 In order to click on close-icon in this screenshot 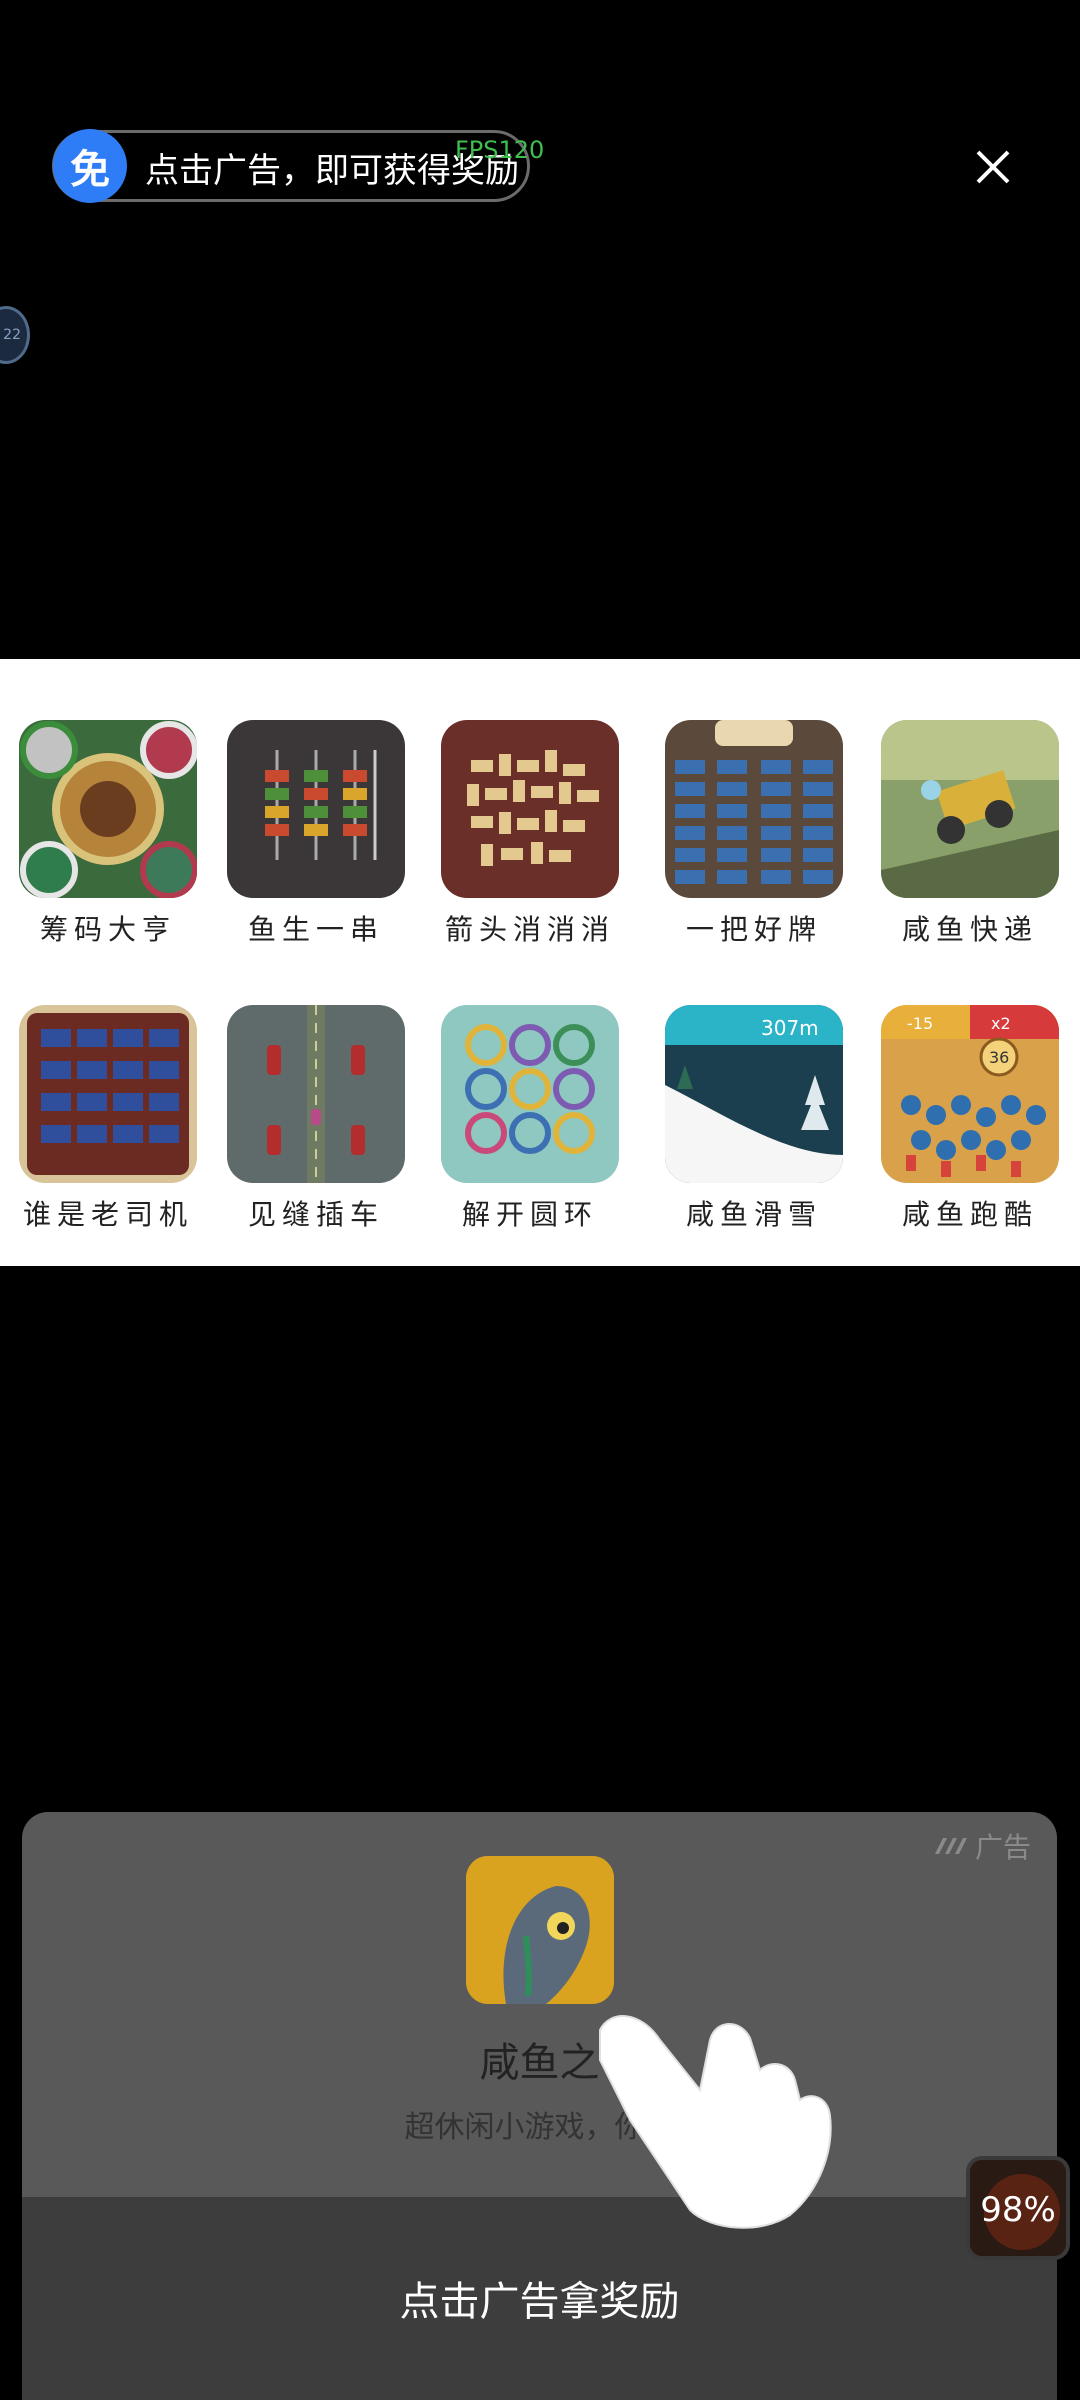, I will do `click(993, 167)`.